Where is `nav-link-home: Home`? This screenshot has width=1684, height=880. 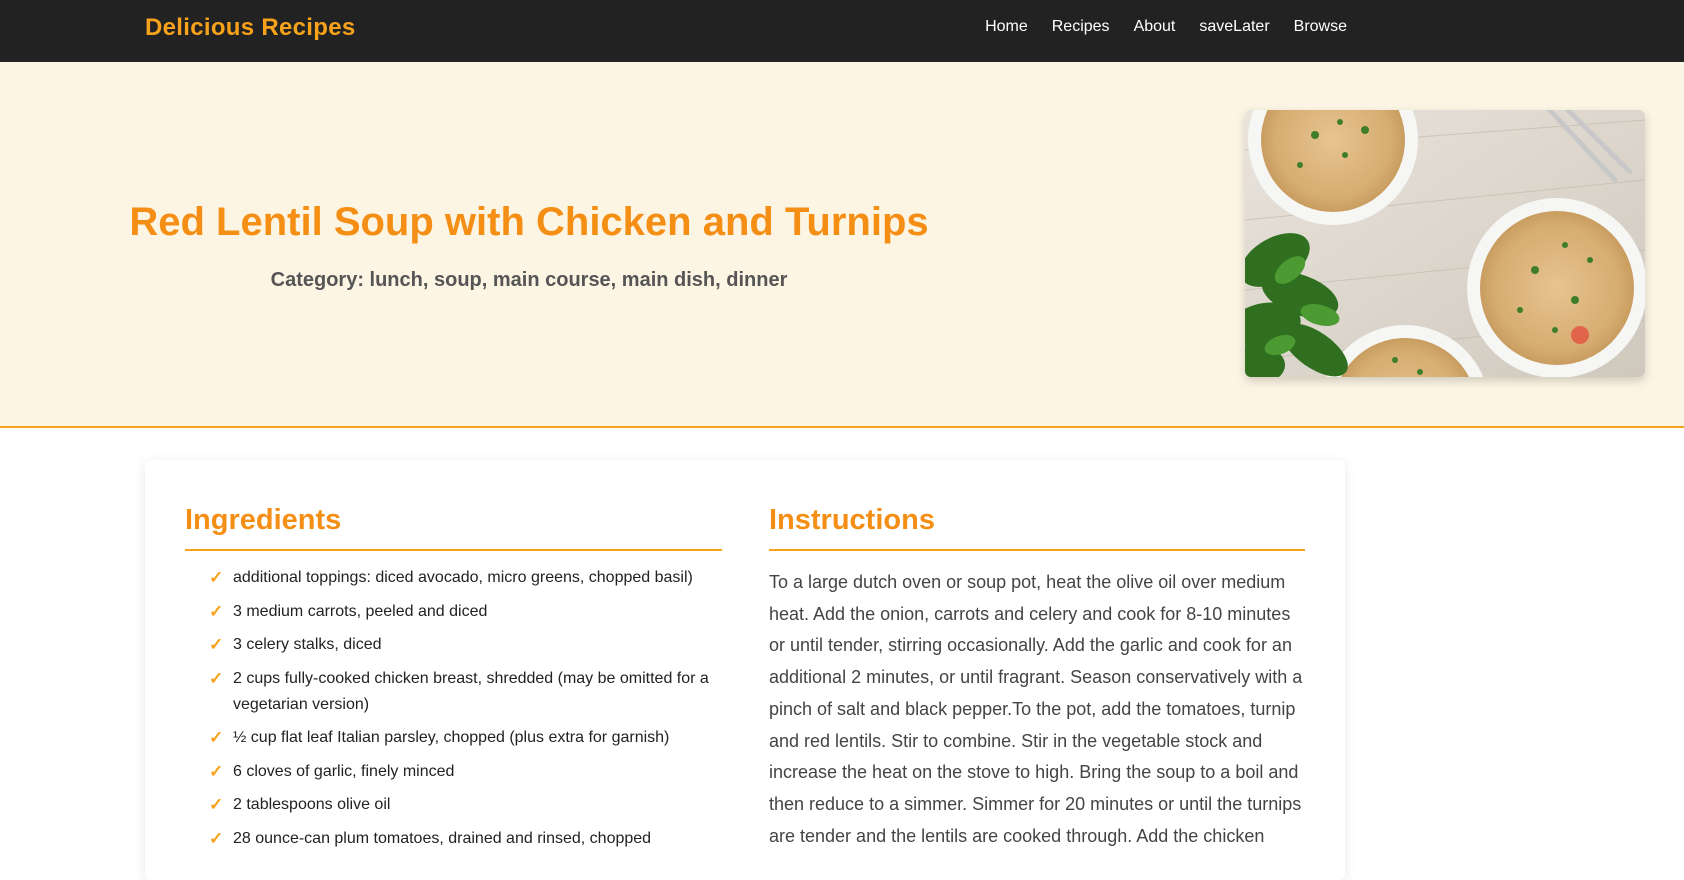 nav-link-home: Home is located at coordinates (1006, 27).